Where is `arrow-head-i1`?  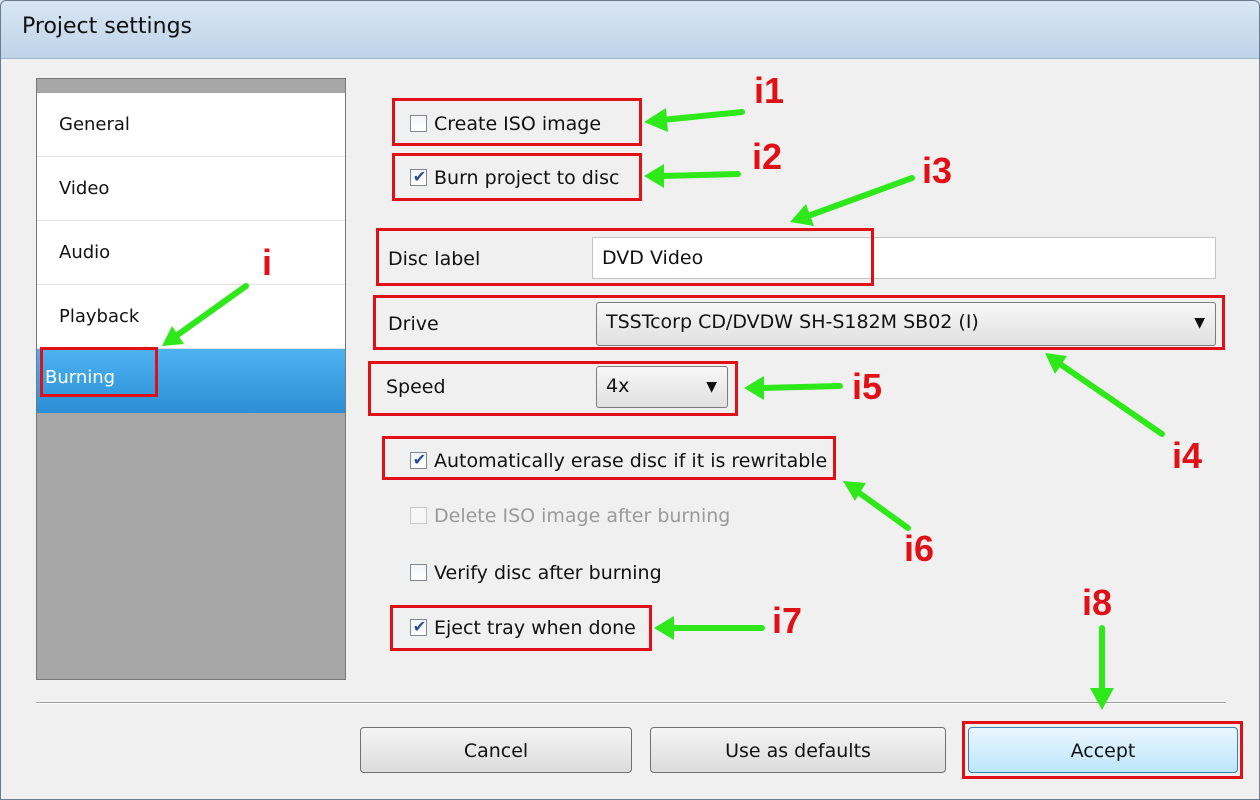
arrow-head-i1 is located at coordinates (656, 120).